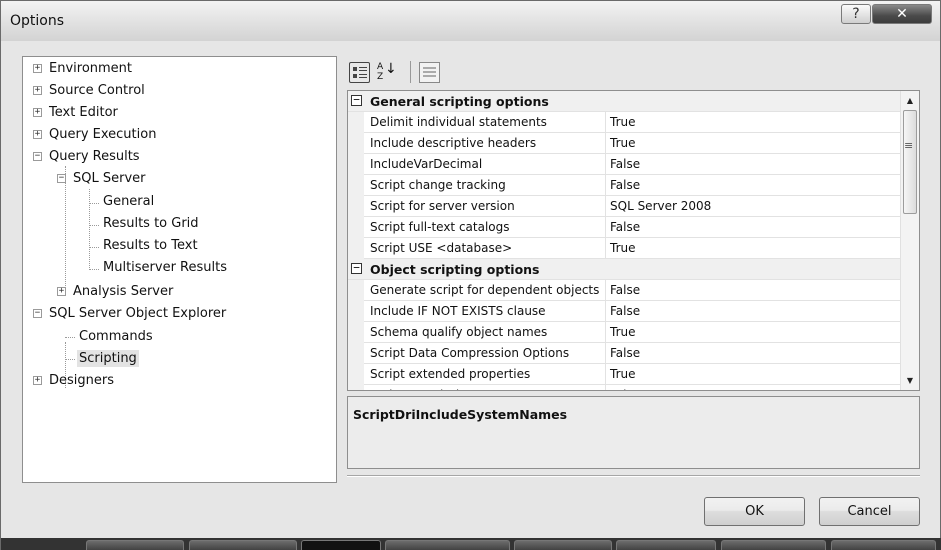 This screenshot has height=550, width=941. What do you see at coordinates (37, 21) in the screenshot?
I see `window-title: Options` at bounding box center [37, 21].